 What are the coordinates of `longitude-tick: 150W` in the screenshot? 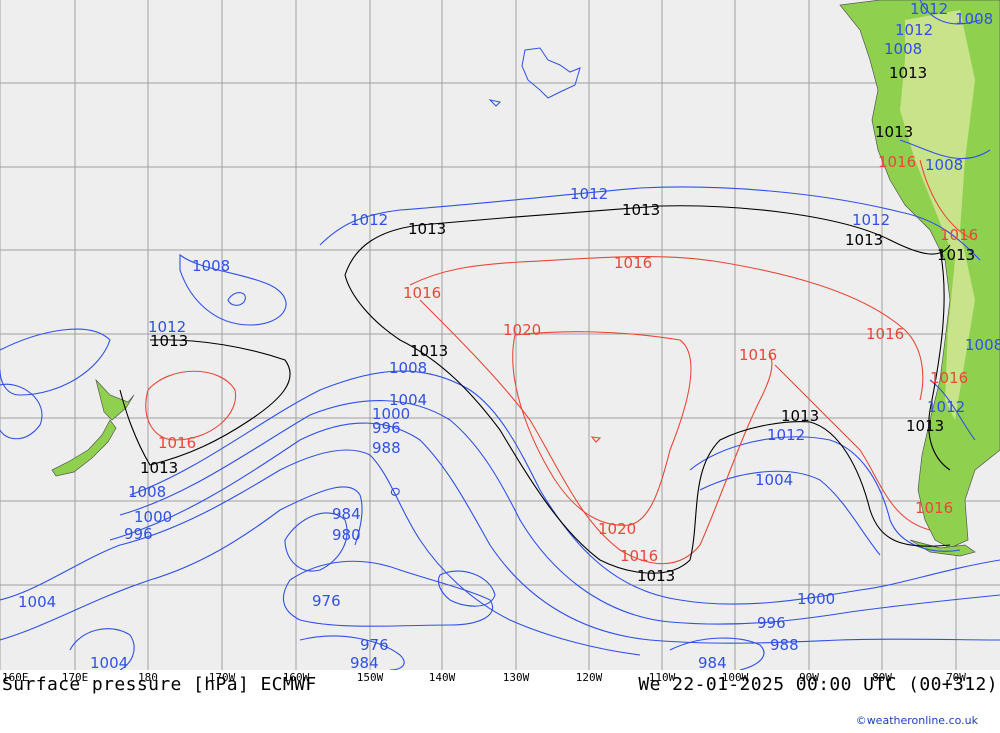 It's located at (370, 677).